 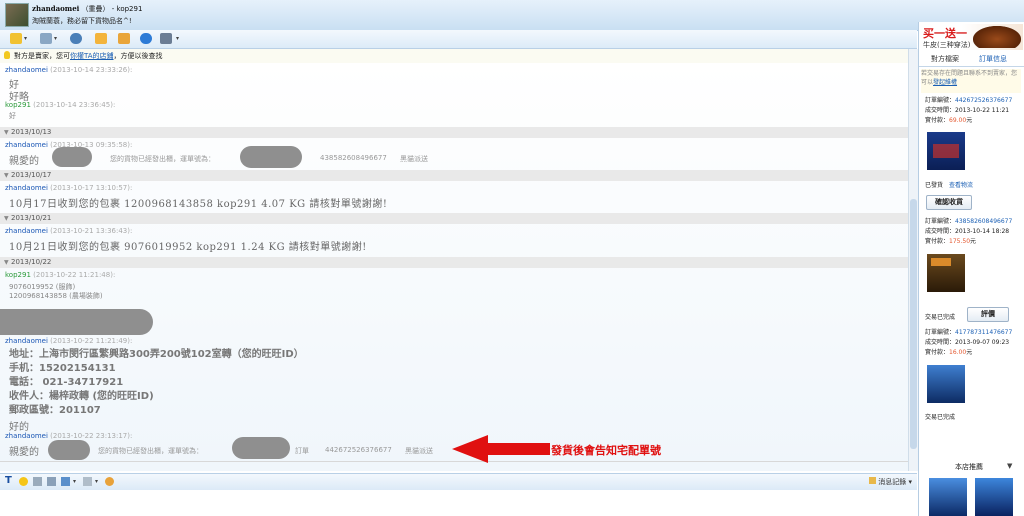 What do you see at coordinates (945, 59) in the screenshot?
I see `tab-profile: 對方檔案` at bounding box center [945, 59].